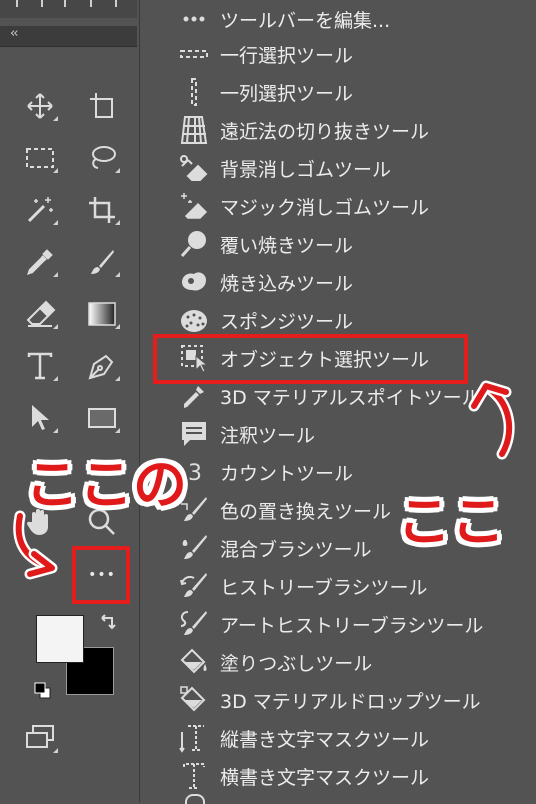 This screenshot has height=804, width=536. What do you see at coordinates (35, 545) in the screenshot?
I see `arrow-left-icon` at bounding box center [35, 545].